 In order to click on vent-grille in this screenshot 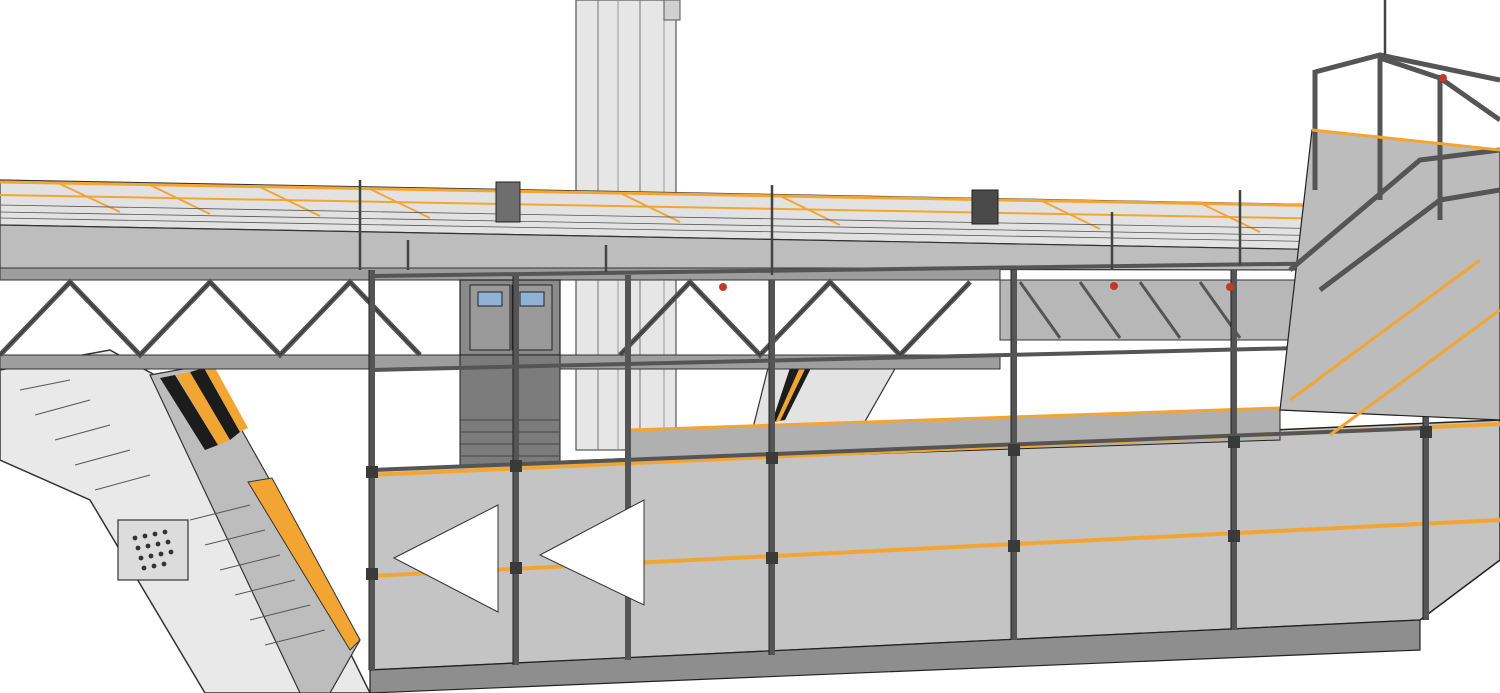, I will do `click(153, 550)`.